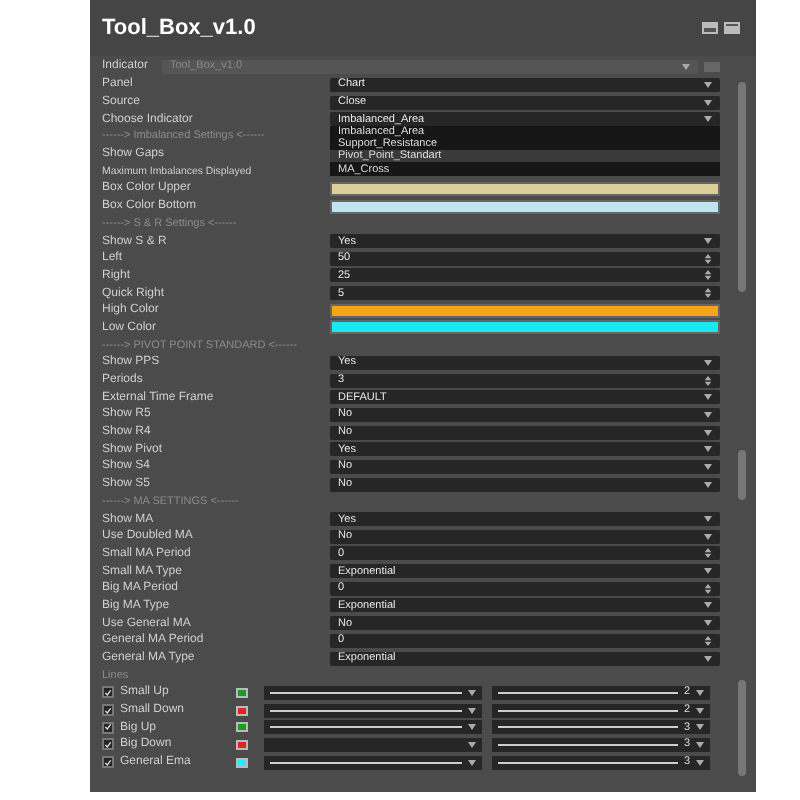 This screenshot has width=800, height=800. Describe the element at coordinates (179, 28) in the screenshot. I see `window-title: Tool_Box_v1.0` at that location.